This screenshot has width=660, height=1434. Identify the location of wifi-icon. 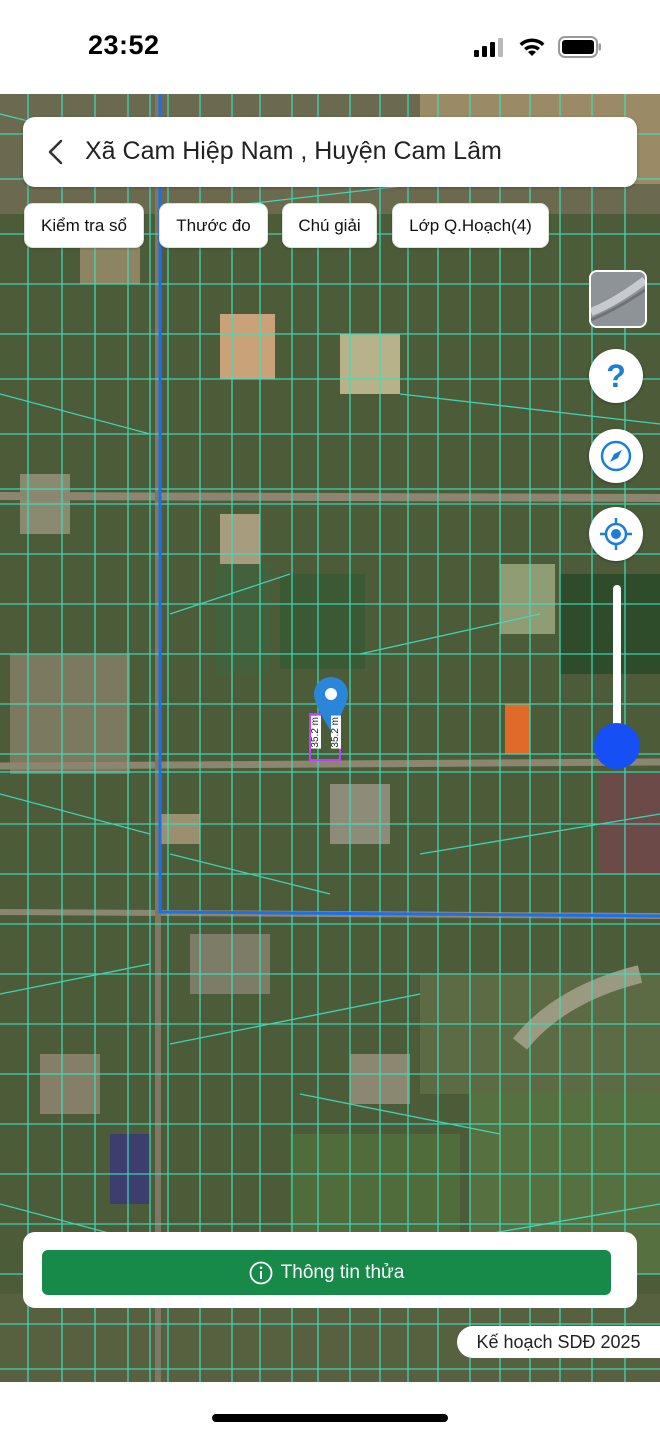
(532, 47).